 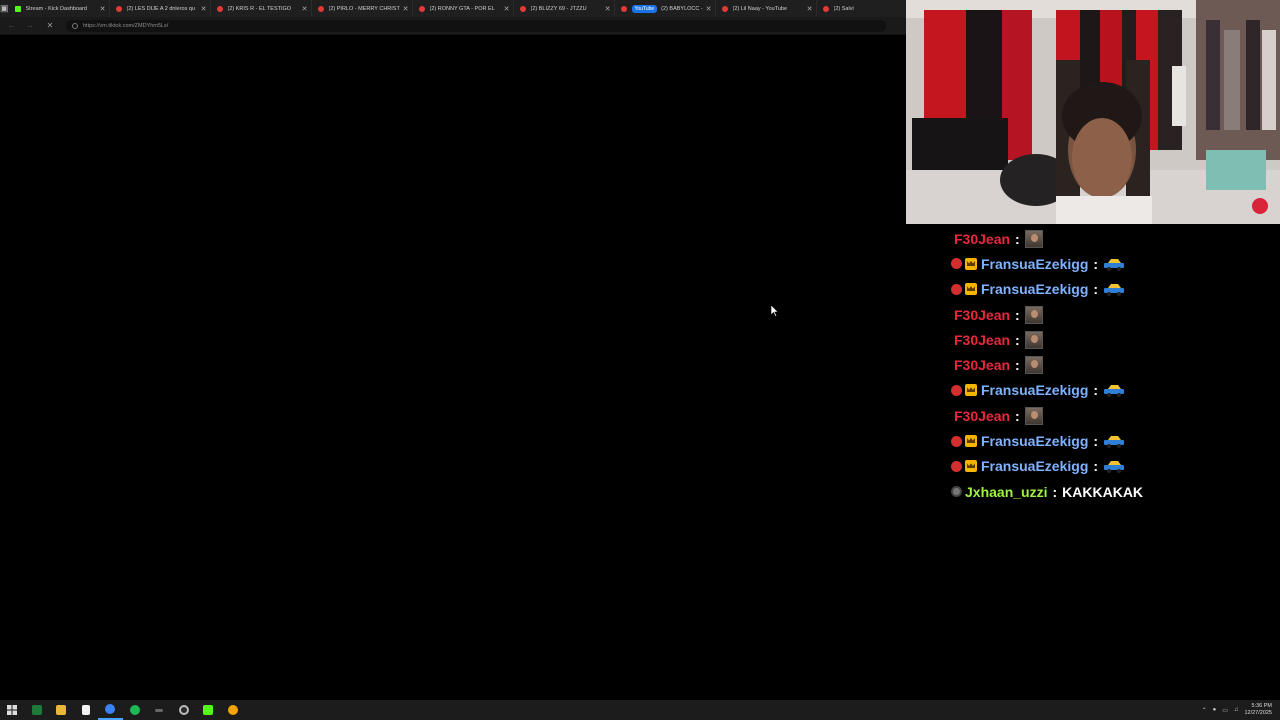 What do you see at coordinates (1236, 710) in the screenshot?
I see `volume-icon: ♫` at bounding box center [1236, 710].